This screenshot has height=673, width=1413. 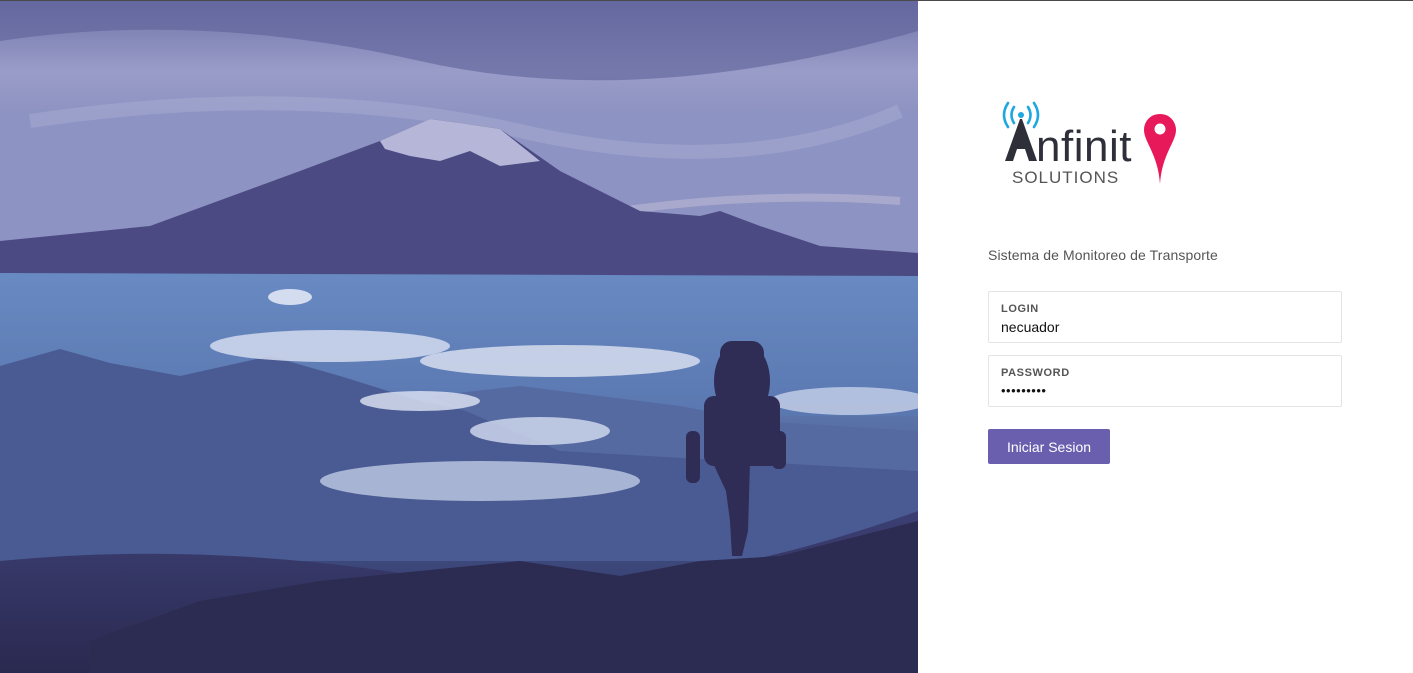 What do you see at coordinates (1049, 446) in the screenshot?
I see `login-button: Iniciar Sesion` at bounding box center [1049, 446].